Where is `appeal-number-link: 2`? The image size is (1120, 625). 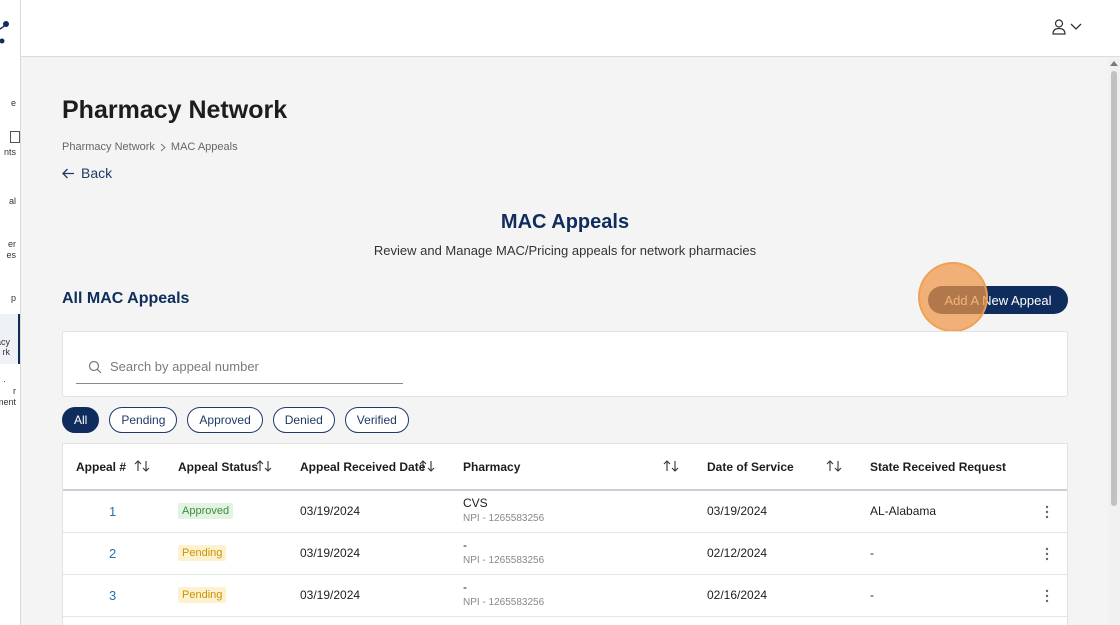
appeal-number-link: 2 is located at coordinates (112, 553).